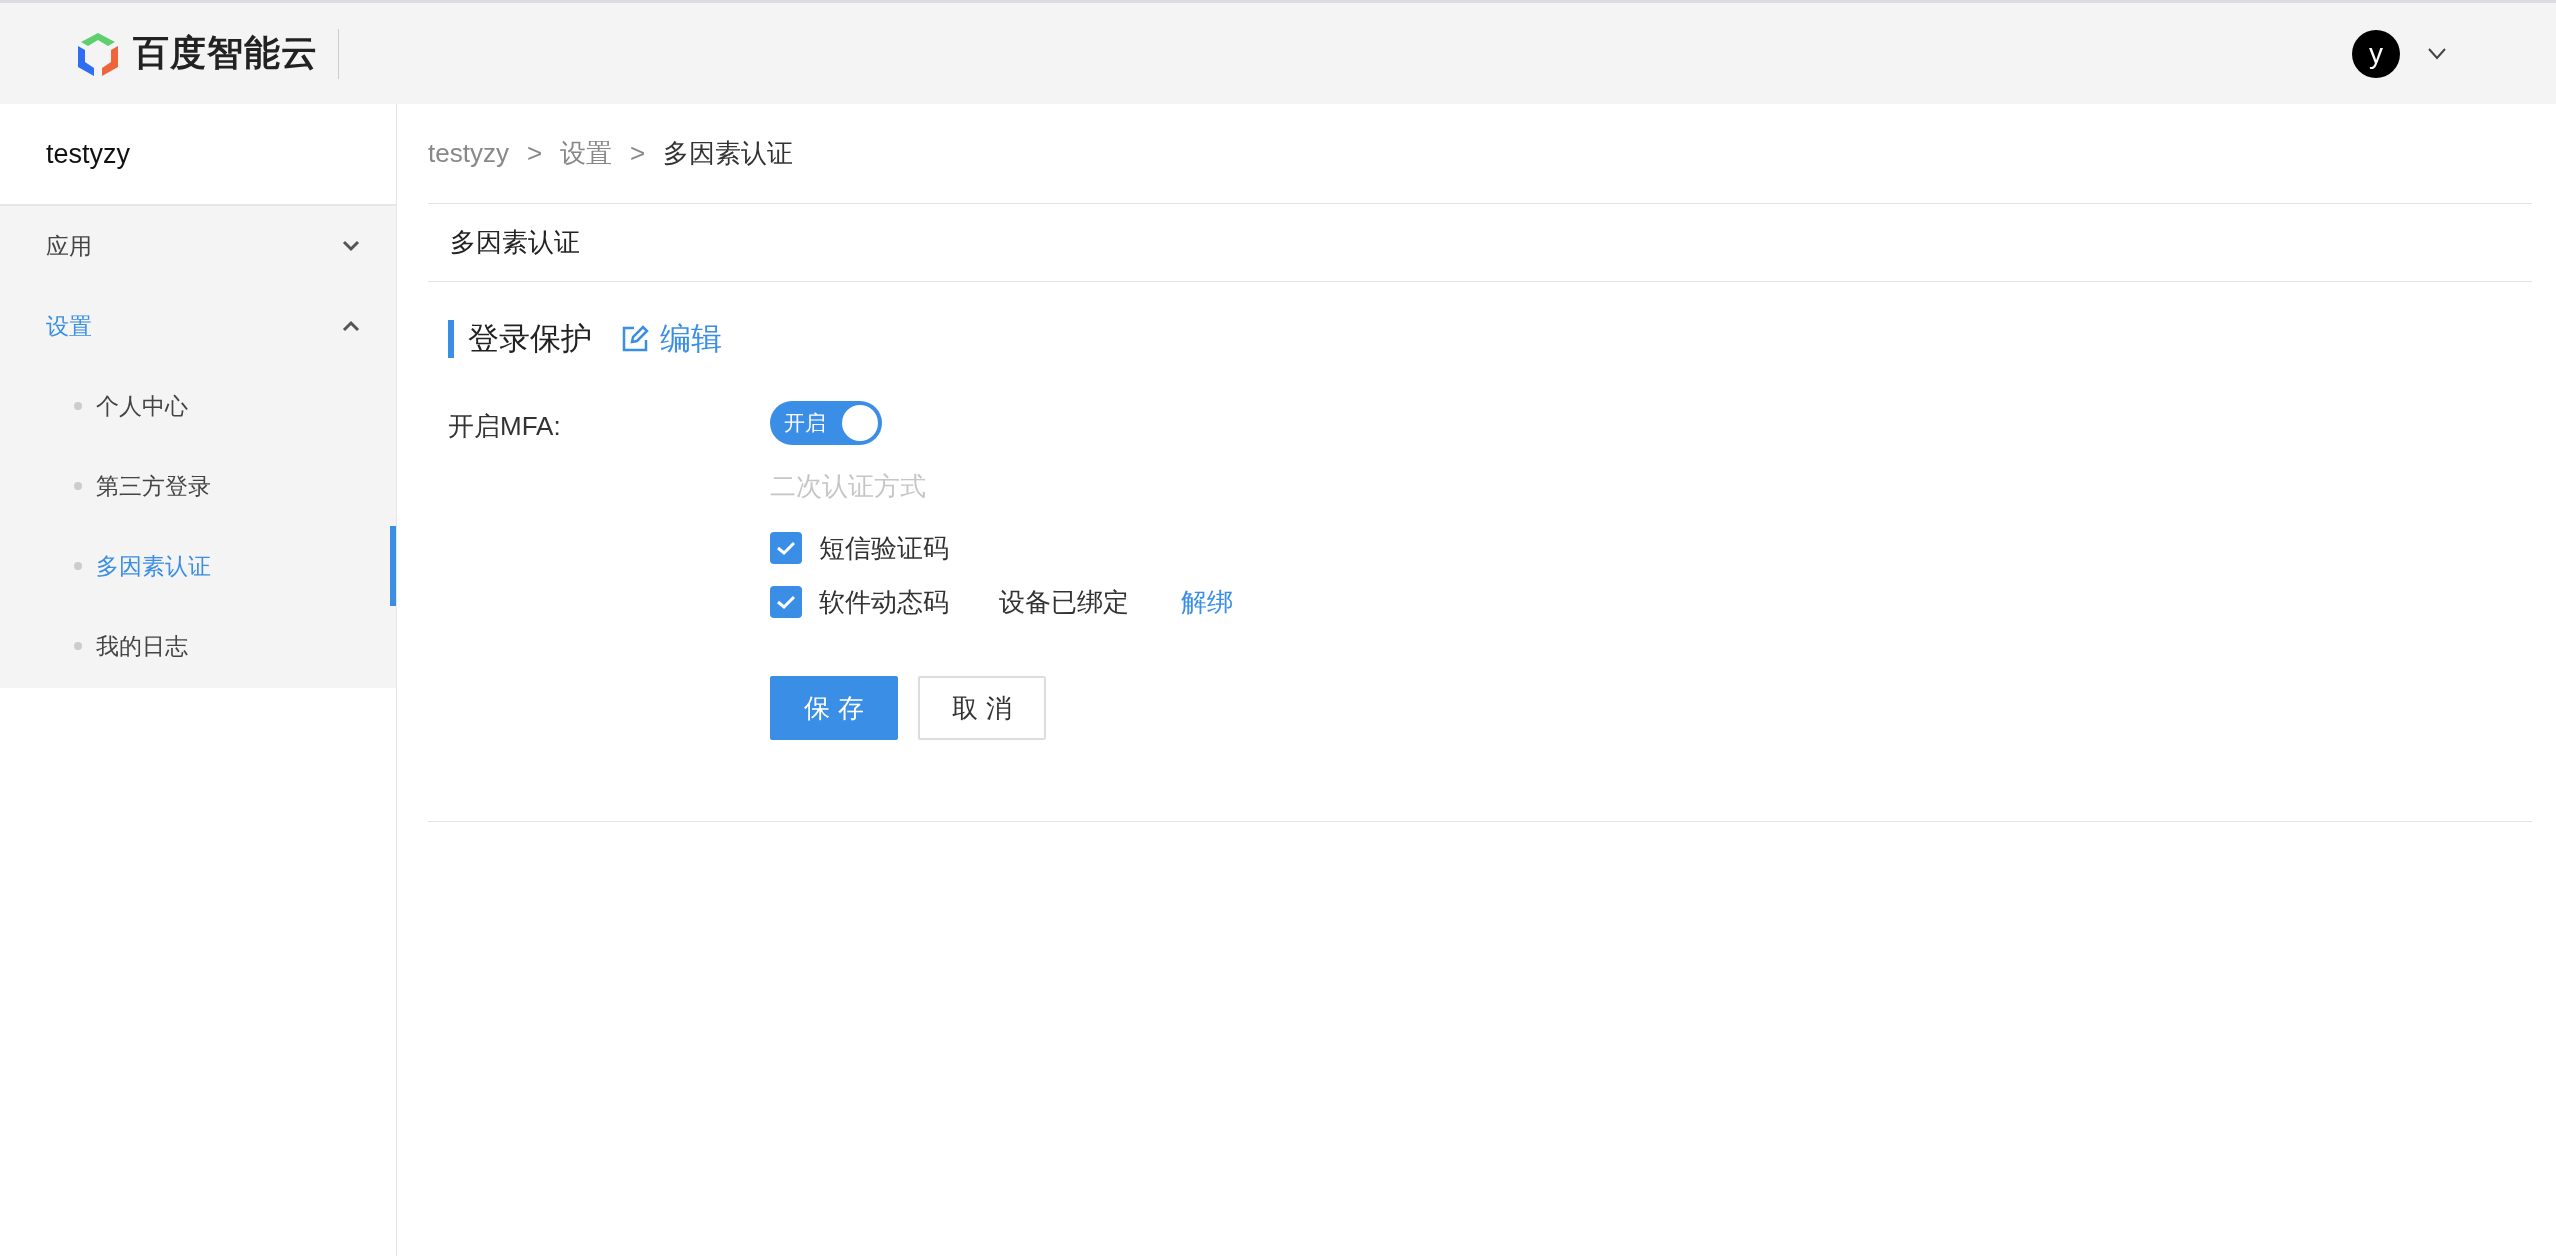 This screenshot has height=1256, width=2556. Describe the element at coordinates (198, 406) in the screenshot. I see `sidebar-submenu-item: 个人中心` at that location.